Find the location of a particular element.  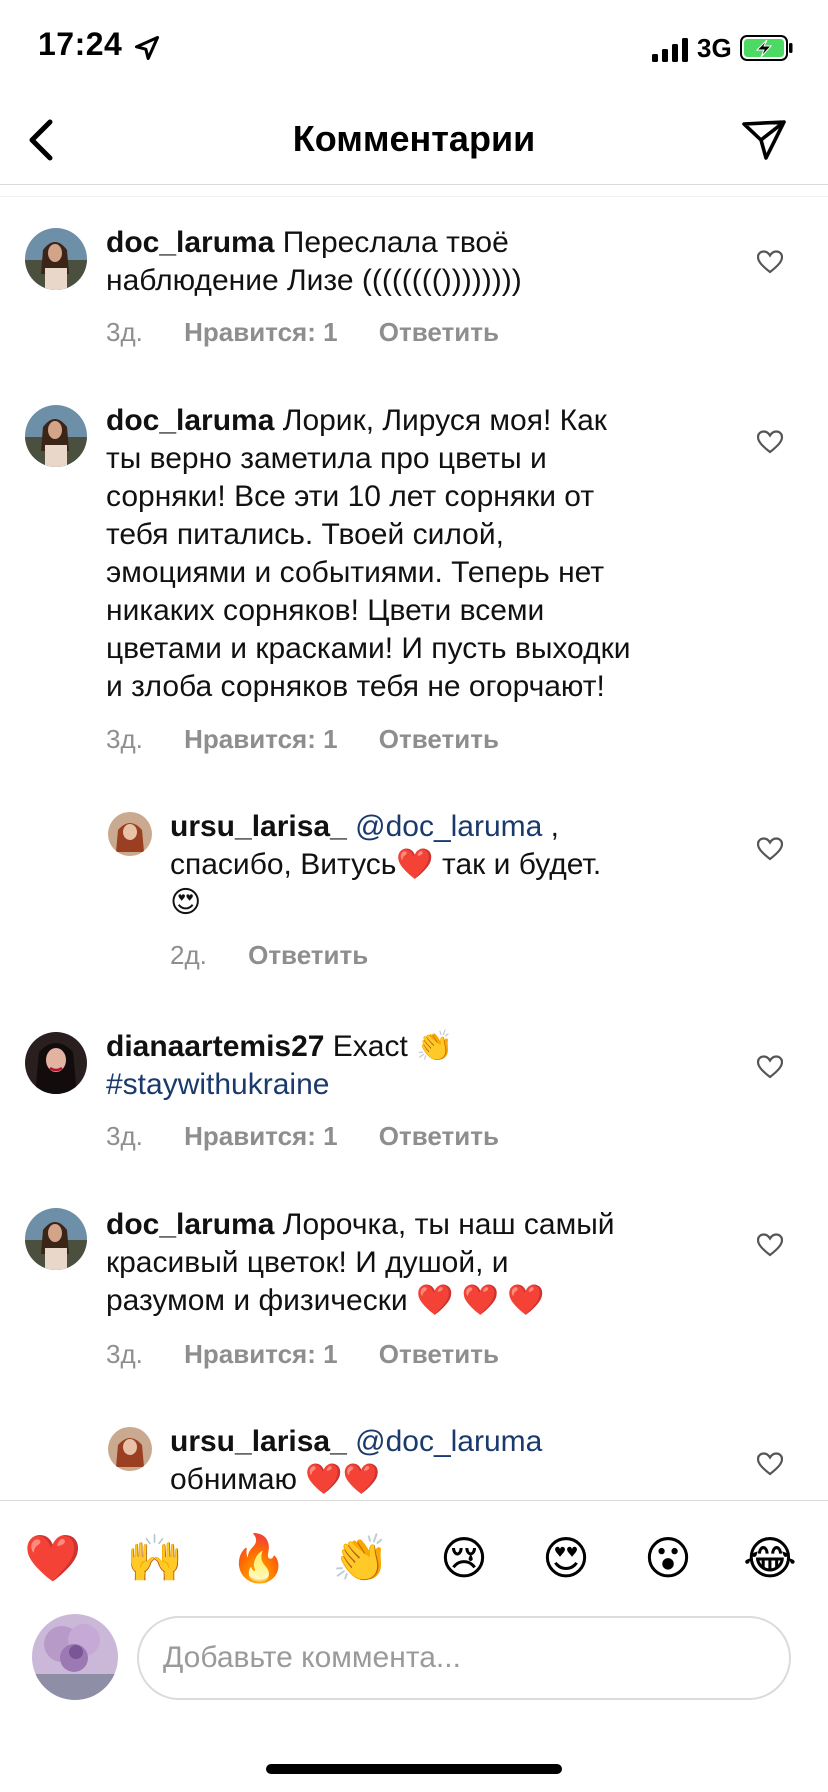

comment-body-line: цветами и красками! И пусть выходки is located at coordinates (368, 648).